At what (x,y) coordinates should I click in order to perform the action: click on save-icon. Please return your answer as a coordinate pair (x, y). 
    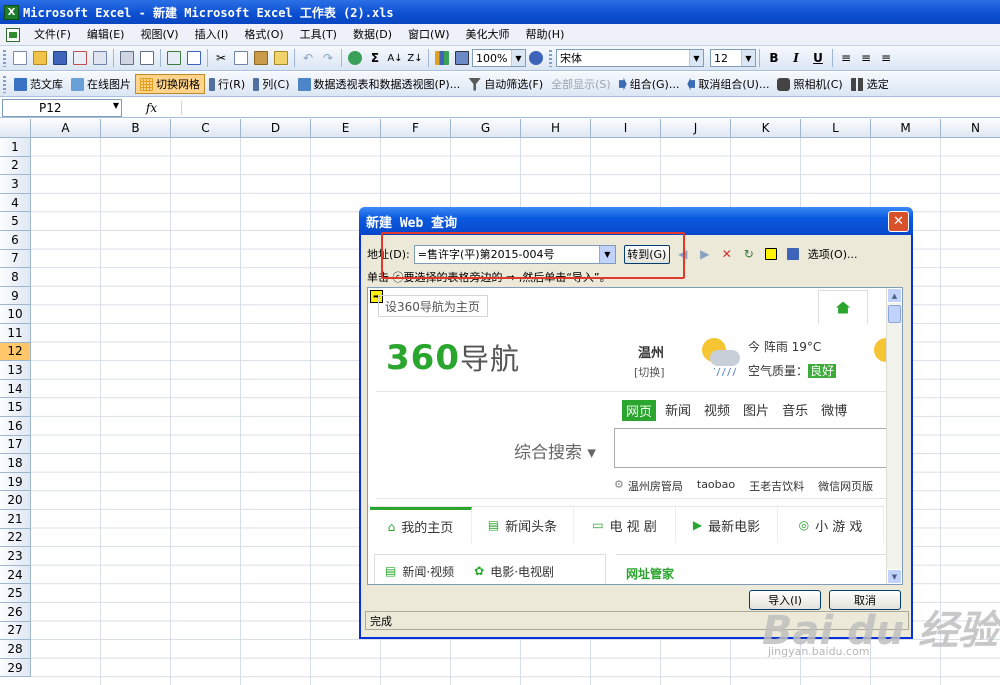
    Looking at the image, I should click on (60, 58).